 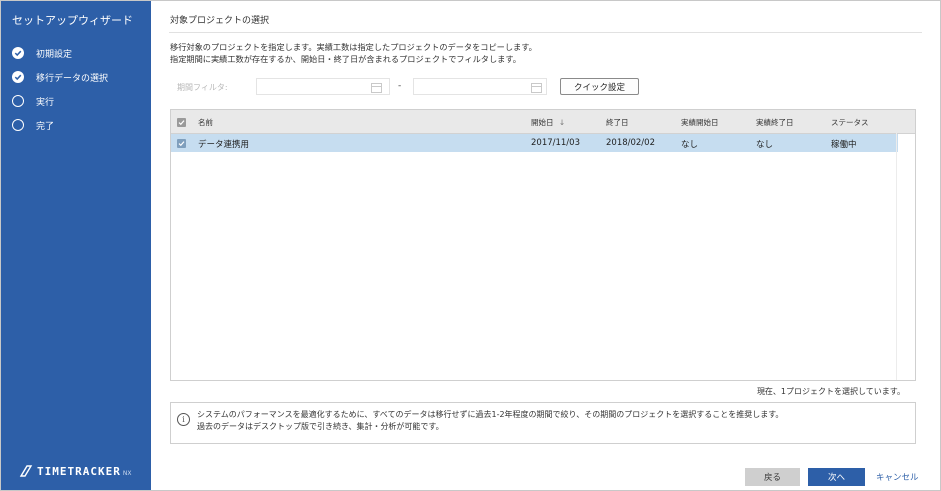 I want to click on column-end-date: 終了日, so click(x=617, y=122).